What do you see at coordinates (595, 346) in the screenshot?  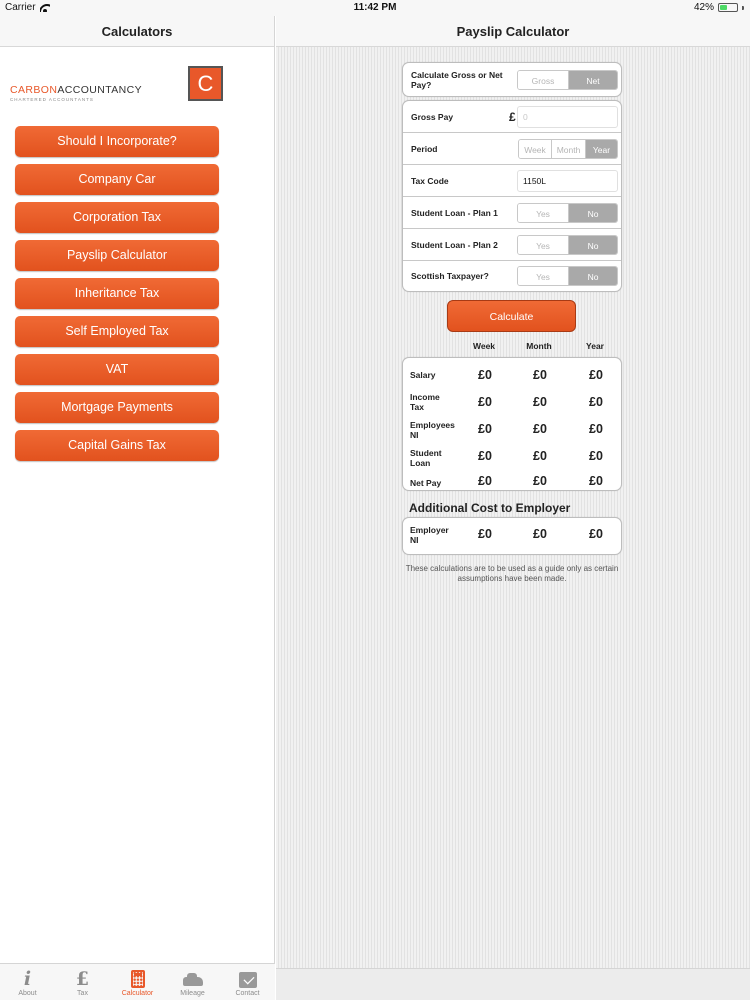 I see `column-year-header: Year` at bounding box center [595, 346].